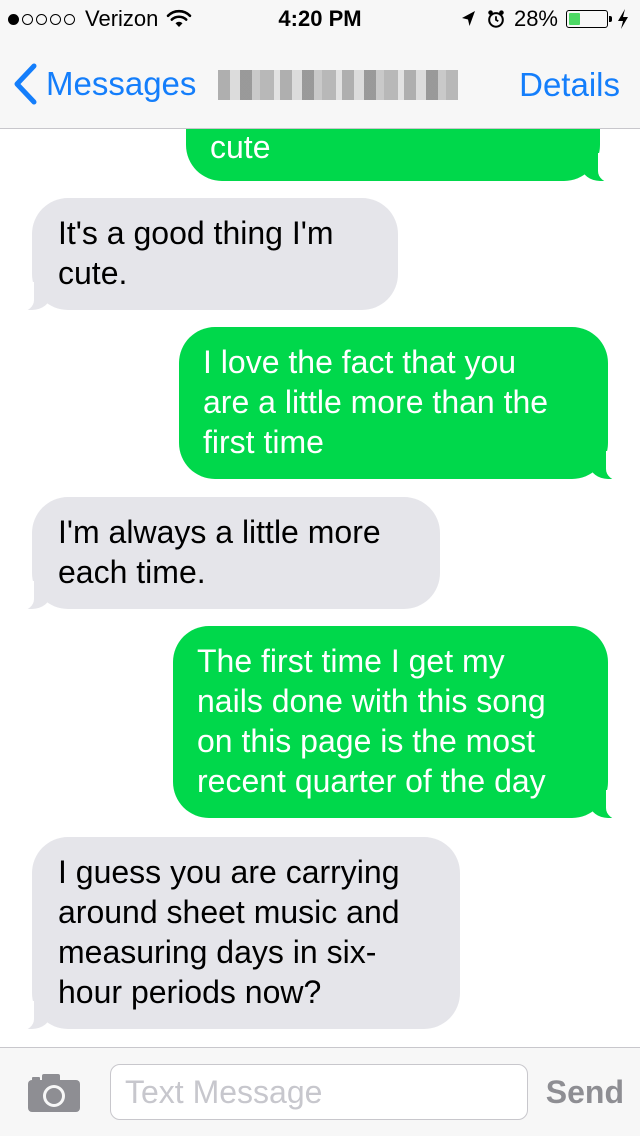 The width and height of the screenshot is (640, 1136). I want to click on message-composer: Send, so click(320, 1091).